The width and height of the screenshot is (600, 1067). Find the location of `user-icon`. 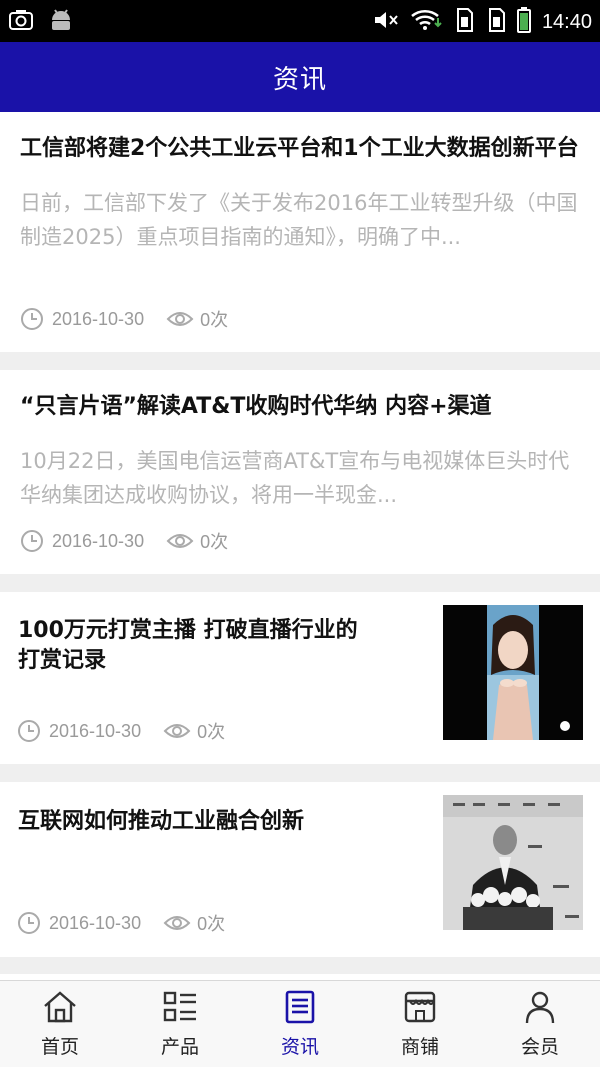

user-icon is located at coordinates (540, 1009).